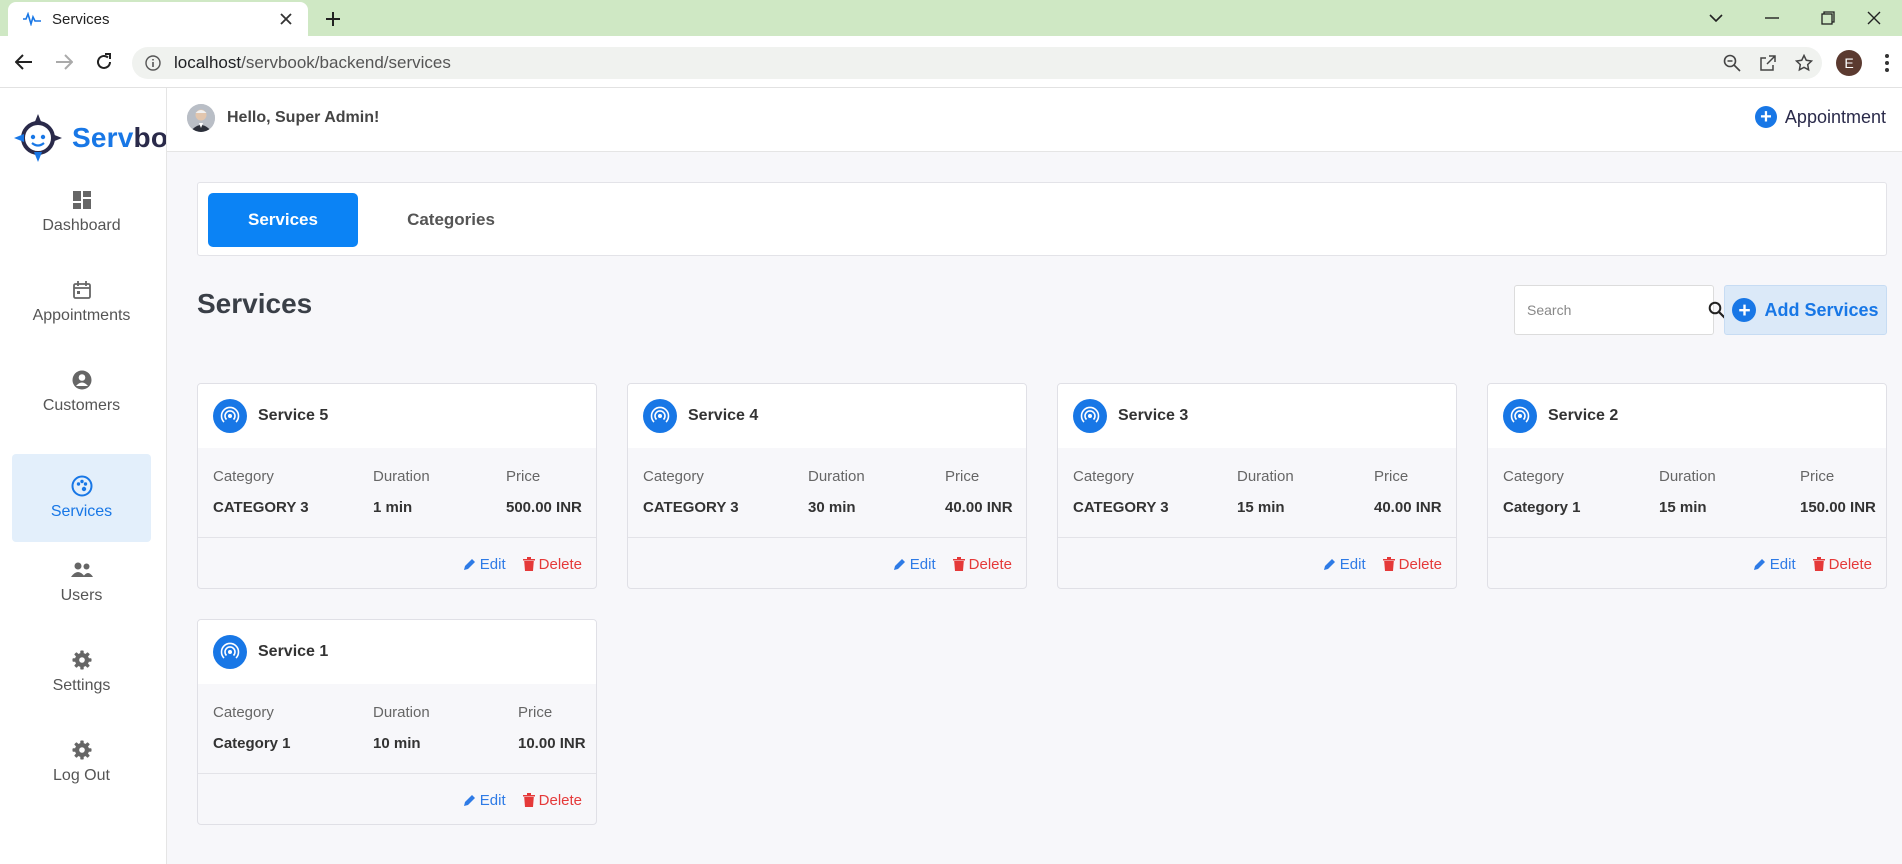 The image size is (1902, 864). I want to click on address-bar: localhost/servbook/backend/services, so click(977, 63).